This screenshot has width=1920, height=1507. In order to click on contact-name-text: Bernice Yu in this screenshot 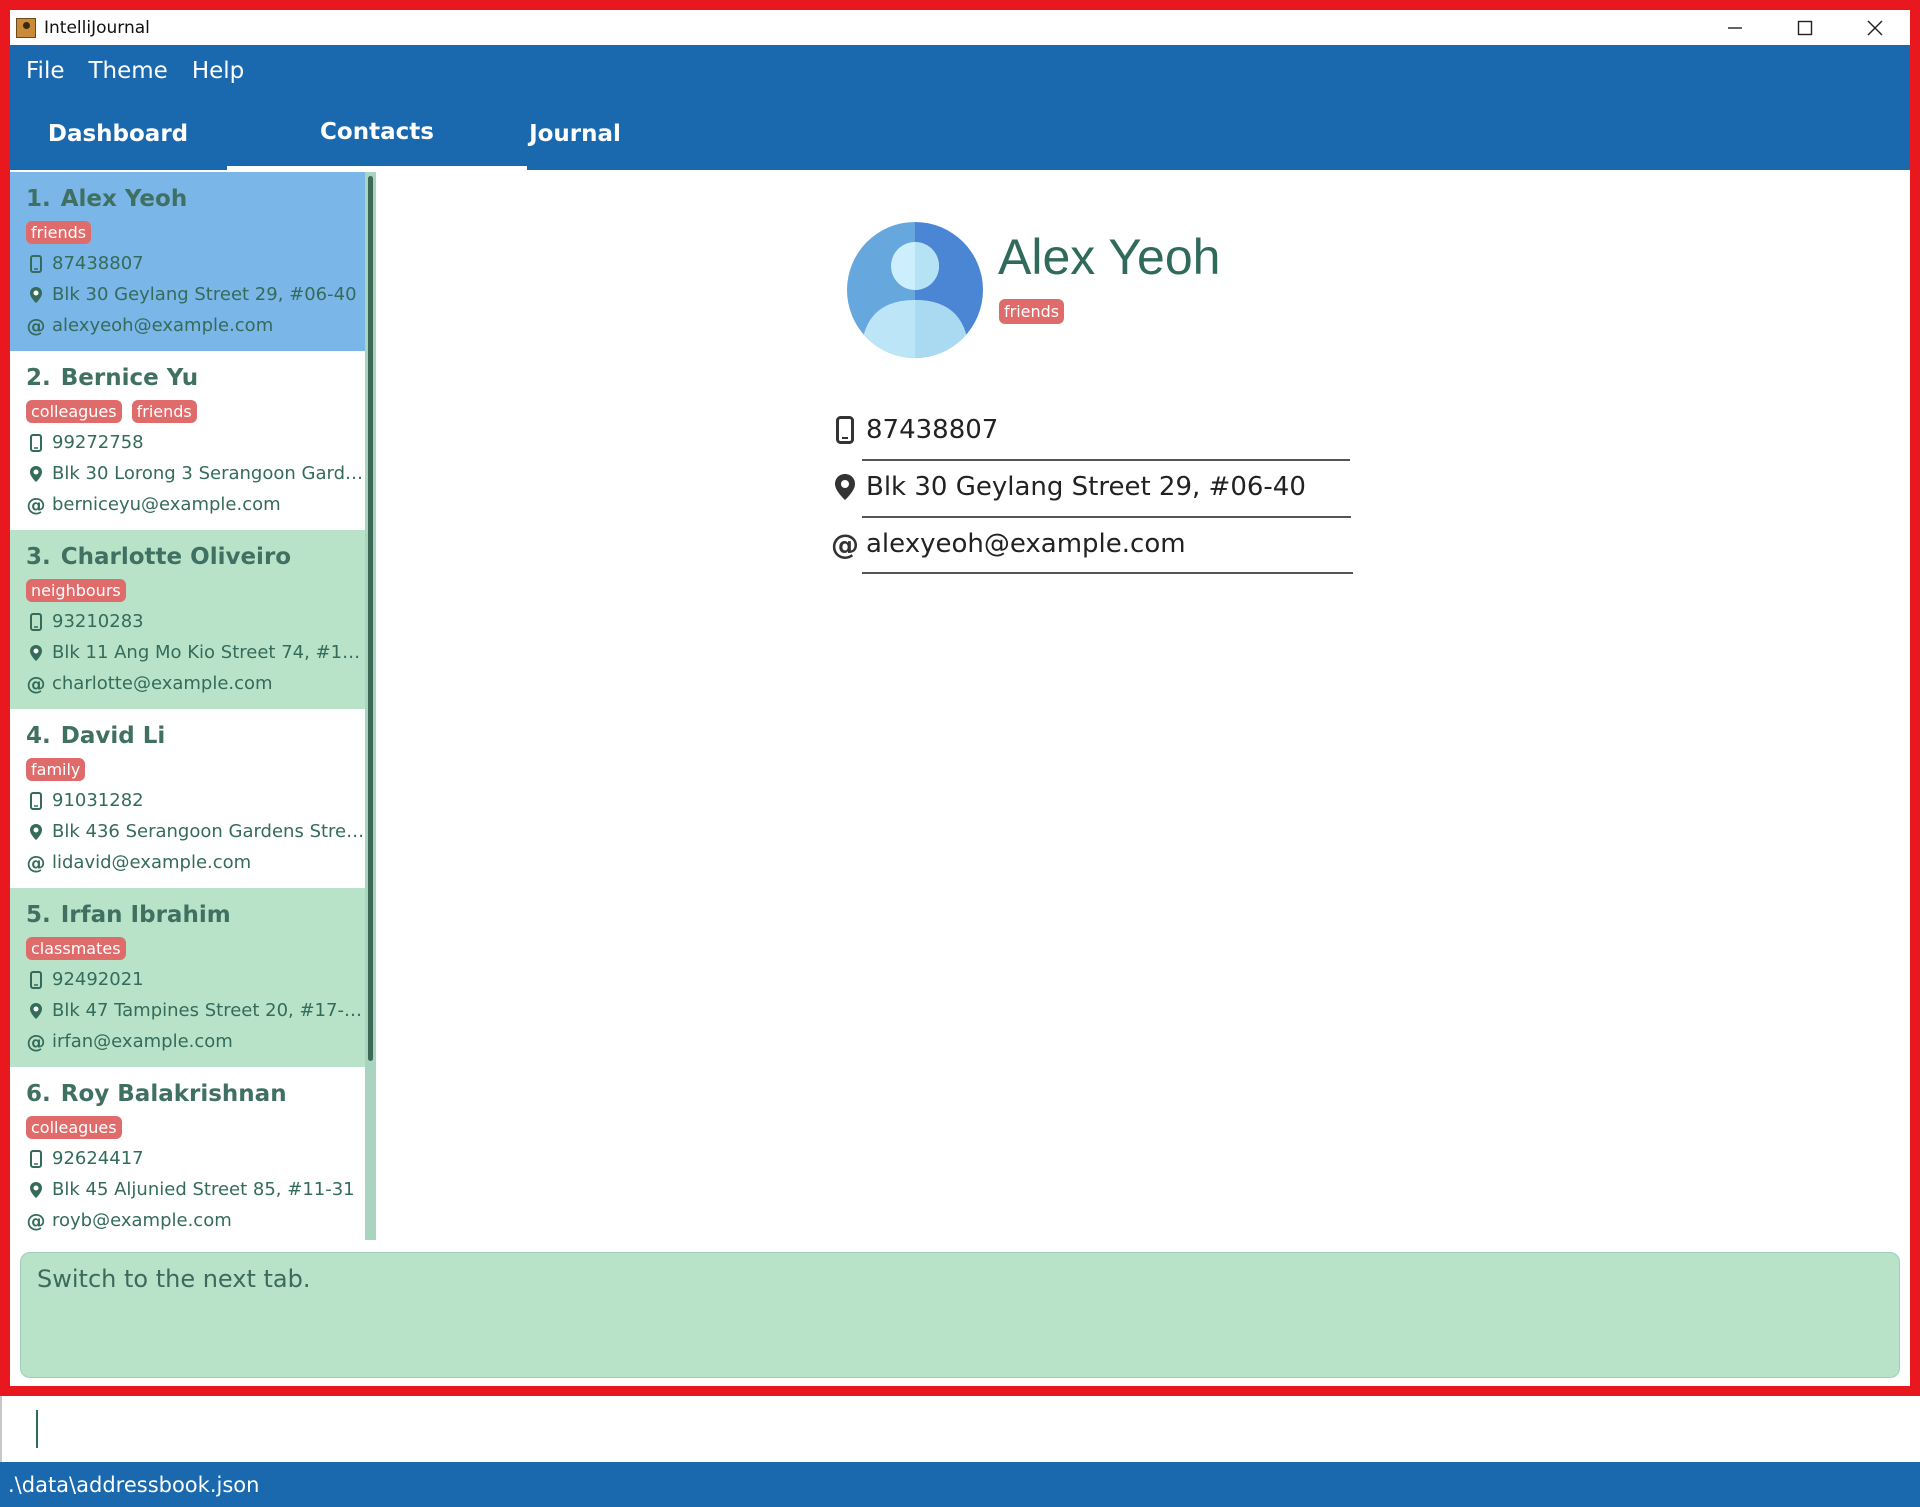, I will do `click(129, 378)`.